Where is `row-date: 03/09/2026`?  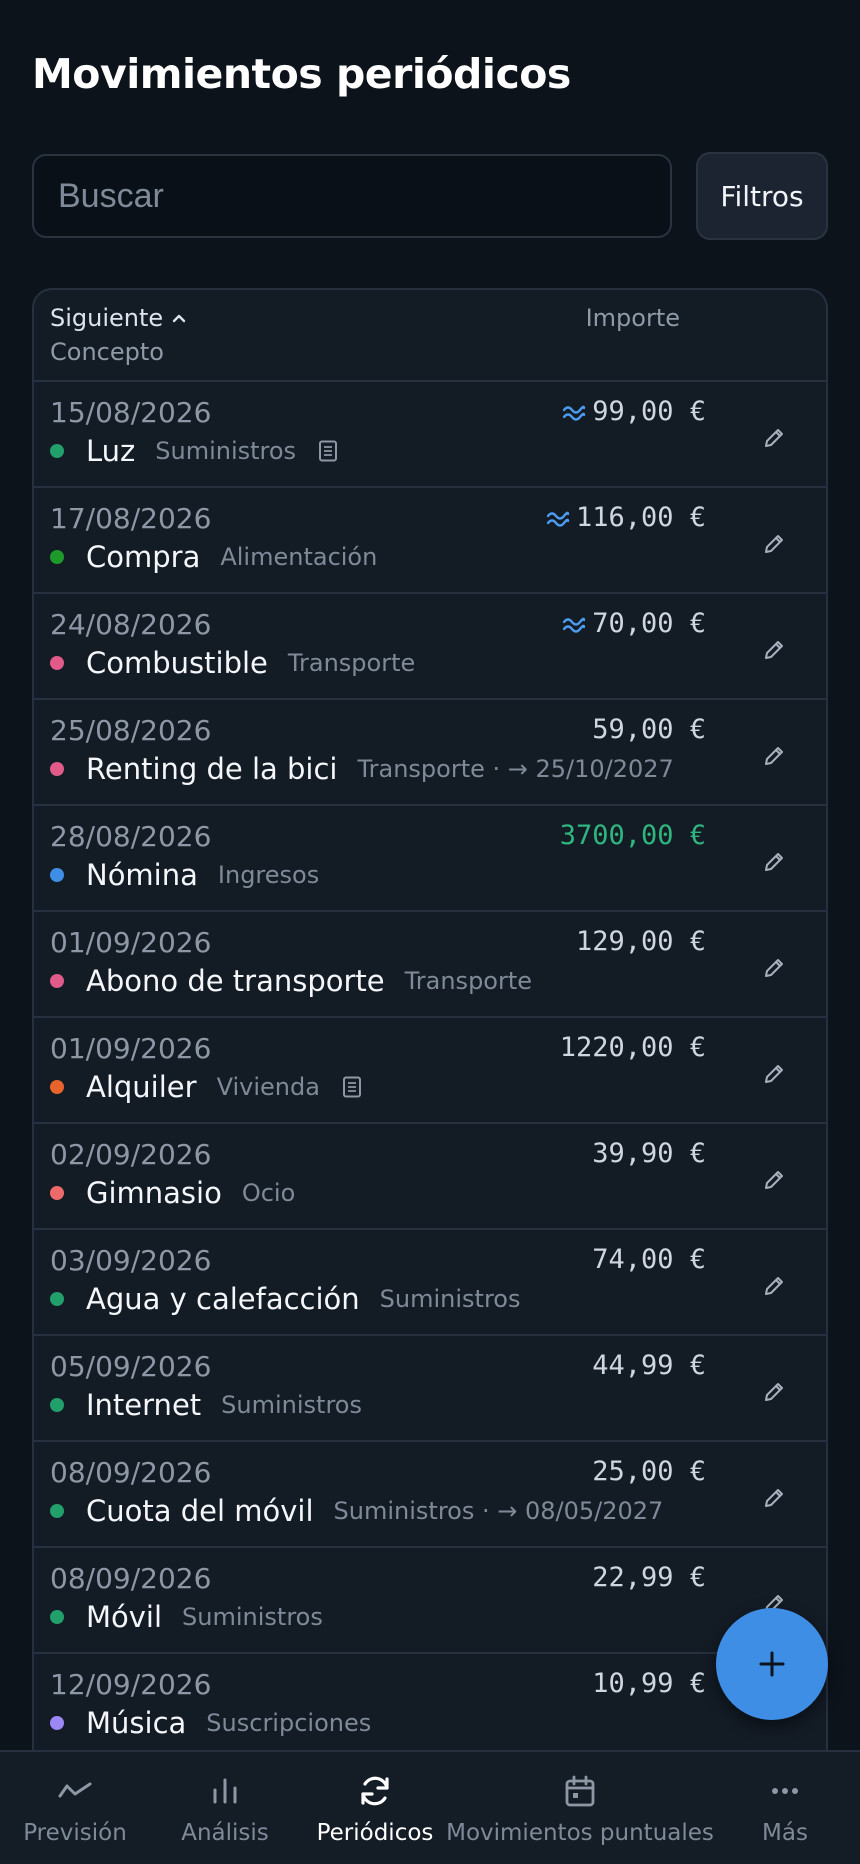 row-date: 03/09/2026 is located at coordinates (131, 1260).